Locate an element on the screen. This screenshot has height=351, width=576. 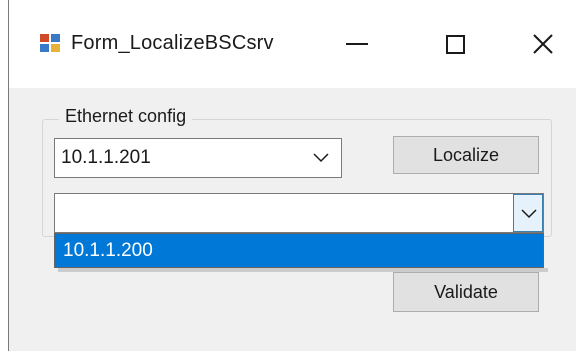
ip-address-combobox: 10.1.1.201 is located at coordinates (198, 158).